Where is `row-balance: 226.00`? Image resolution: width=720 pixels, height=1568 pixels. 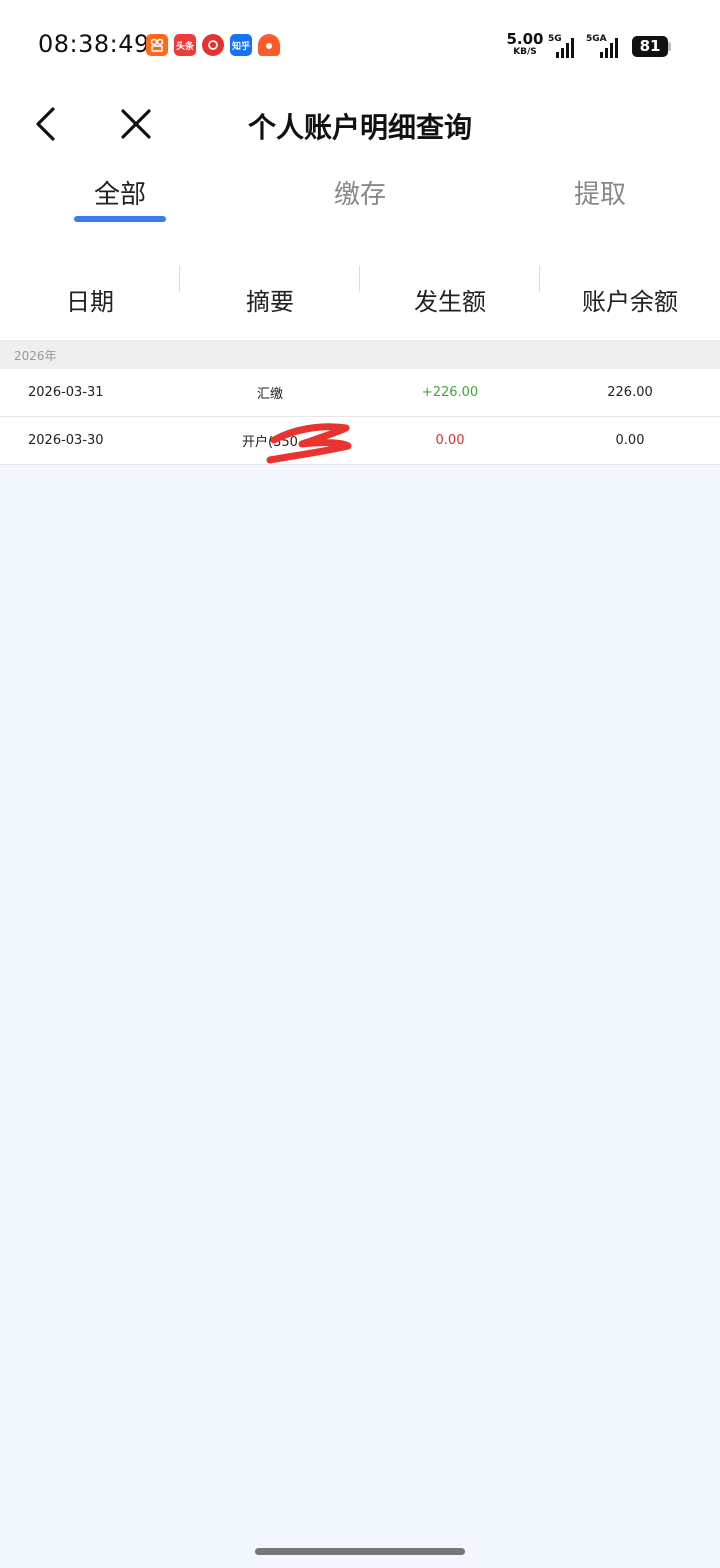 row-balance: 226.00 is located at coordinates (630, 392).